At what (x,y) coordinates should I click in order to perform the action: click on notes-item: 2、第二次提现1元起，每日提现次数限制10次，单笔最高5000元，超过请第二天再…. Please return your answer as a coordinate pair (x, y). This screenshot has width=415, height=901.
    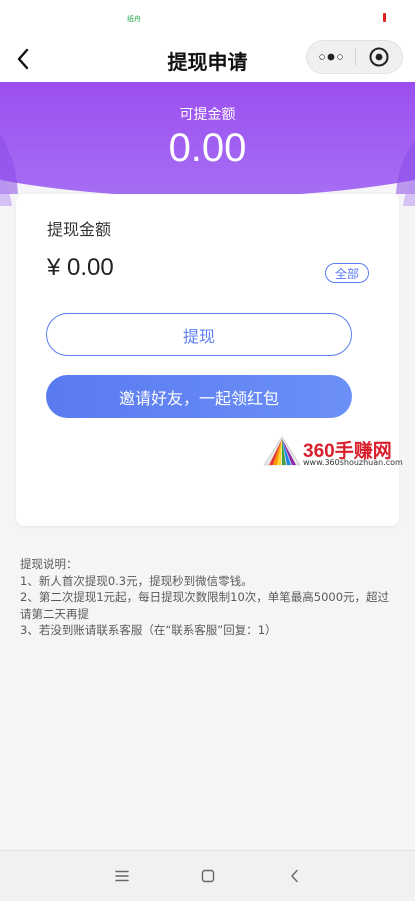
    Looking at the image, I should click on (205, 605).